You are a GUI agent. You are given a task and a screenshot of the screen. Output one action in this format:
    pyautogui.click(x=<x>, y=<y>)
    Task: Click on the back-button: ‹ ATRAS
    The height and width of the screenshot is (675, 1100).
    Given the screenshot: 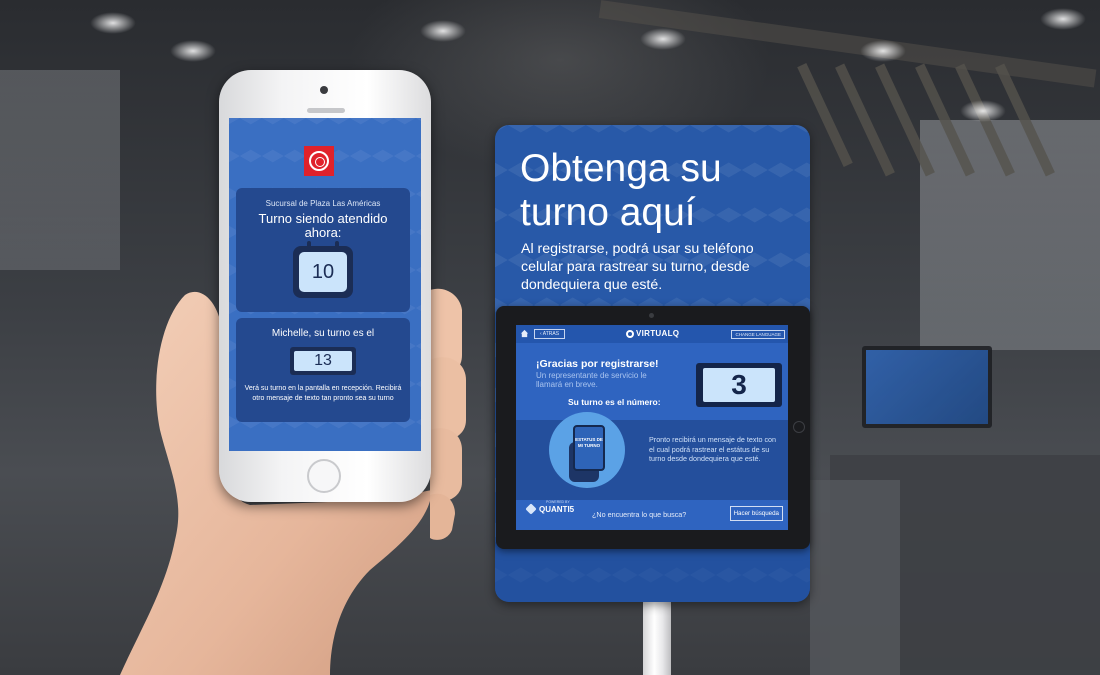 What is the action you would take?
    pyautogui.click(x=550, y=334)
    